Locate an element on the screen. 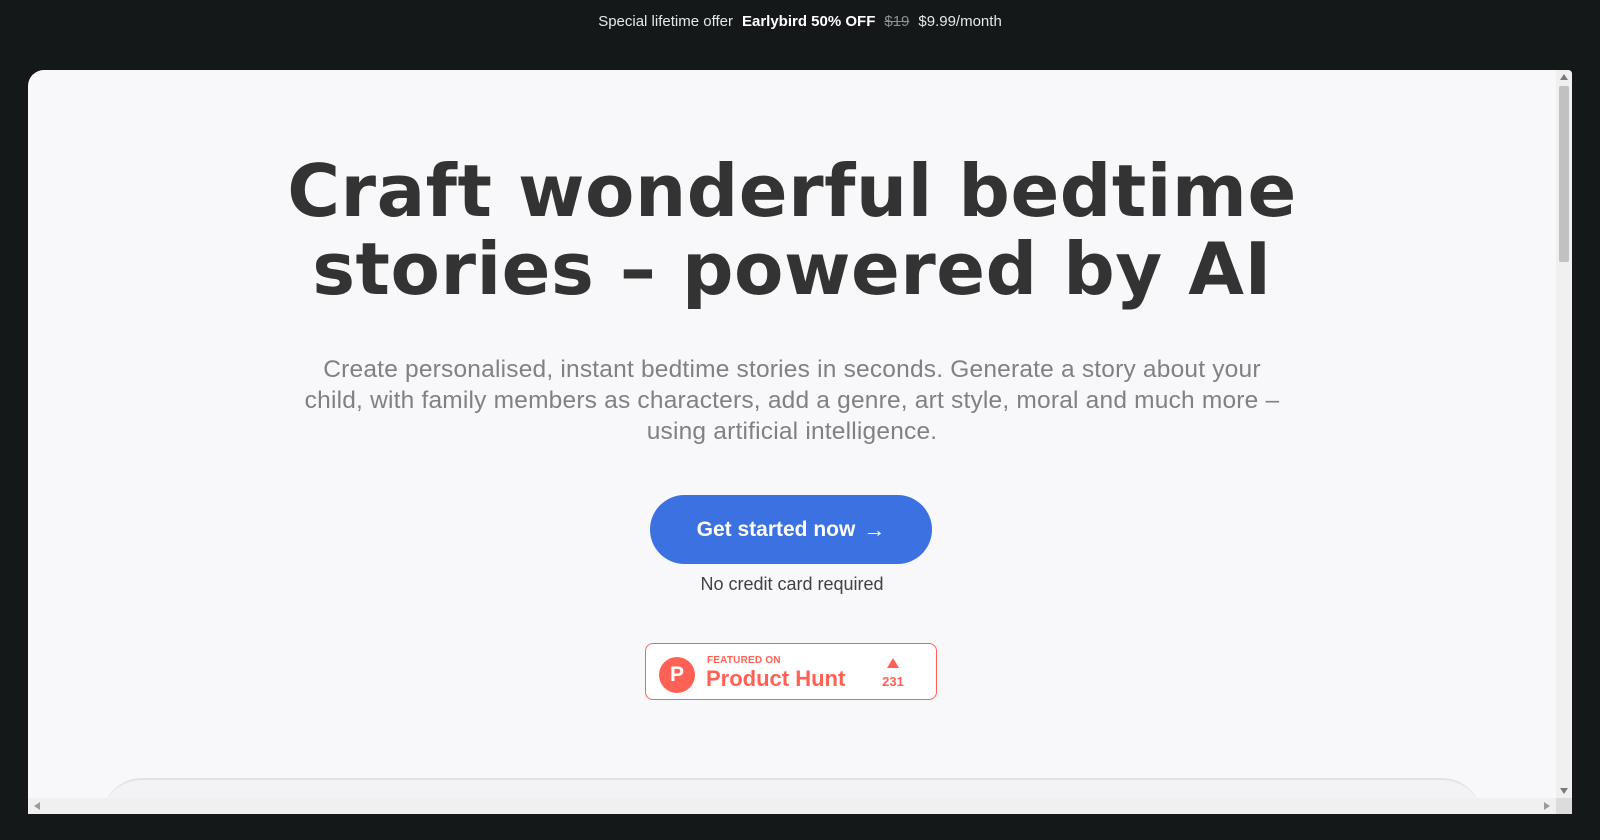  scroll-up-arrow-icon is located at coordinates (1564, 77).